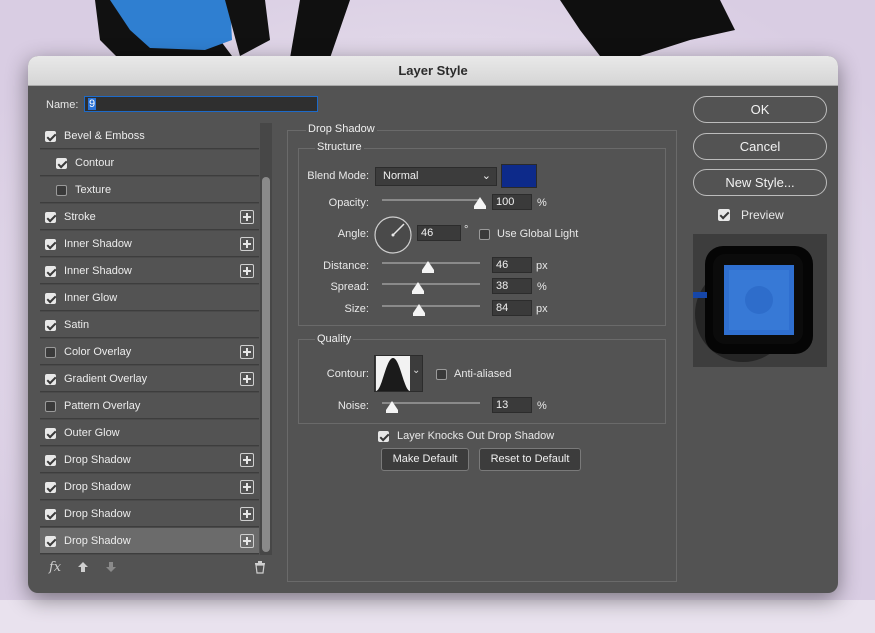 This screenshot has height=633, width=875. Describe the element at coordinates (149, 217) in the screenshot. I see `effect-item: Stroke` at that location.